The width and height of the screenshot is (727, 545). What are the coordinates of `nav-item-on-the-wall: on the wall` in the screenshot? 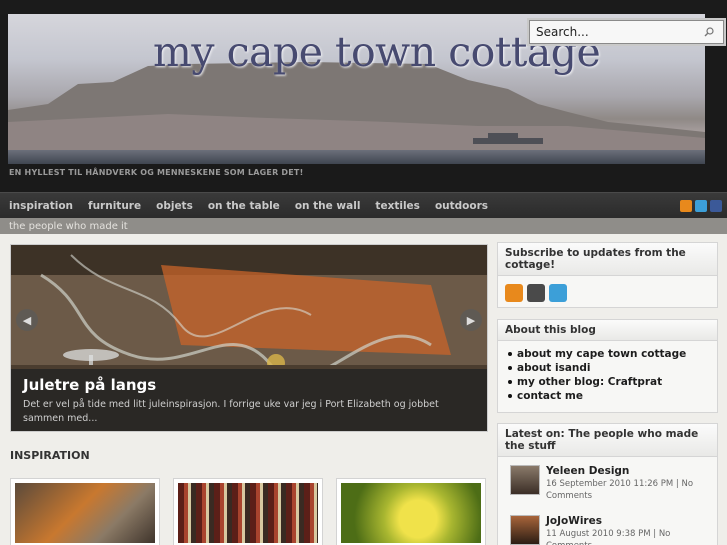 It's located at (323, 206).